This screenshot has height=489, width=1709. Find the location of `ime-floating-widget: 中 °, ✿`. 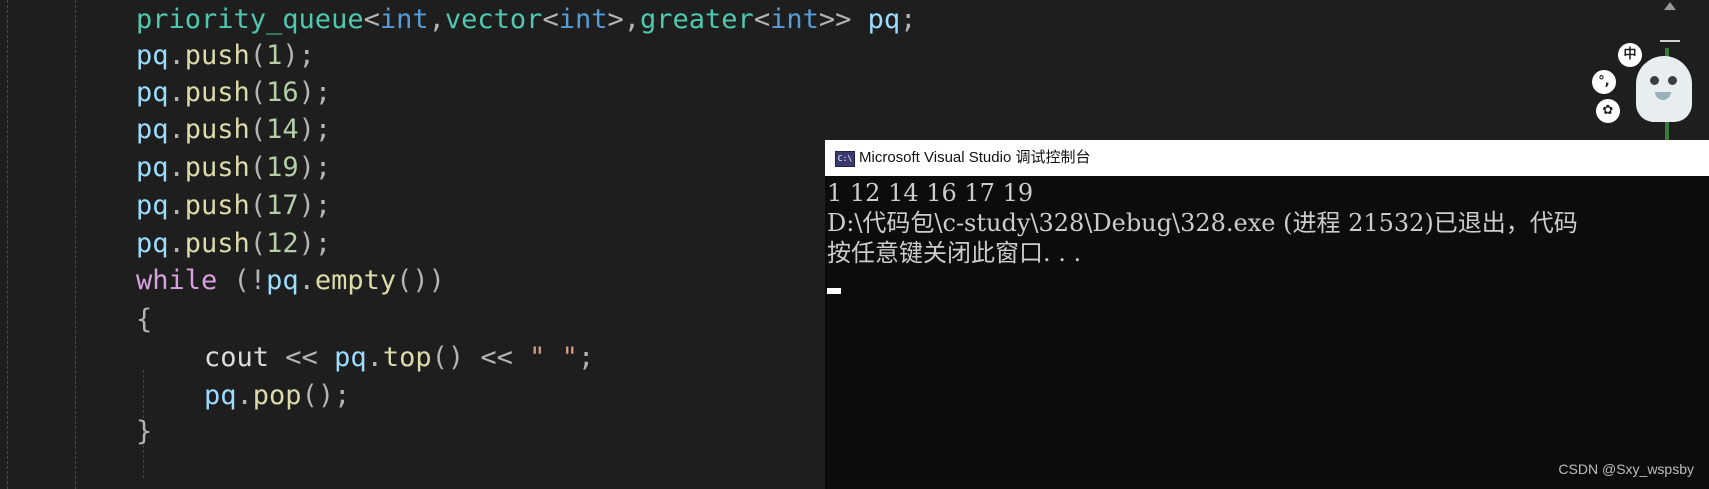

ime-floating-widget: 中 °, ✿ is located at coordinates (1640, 85).